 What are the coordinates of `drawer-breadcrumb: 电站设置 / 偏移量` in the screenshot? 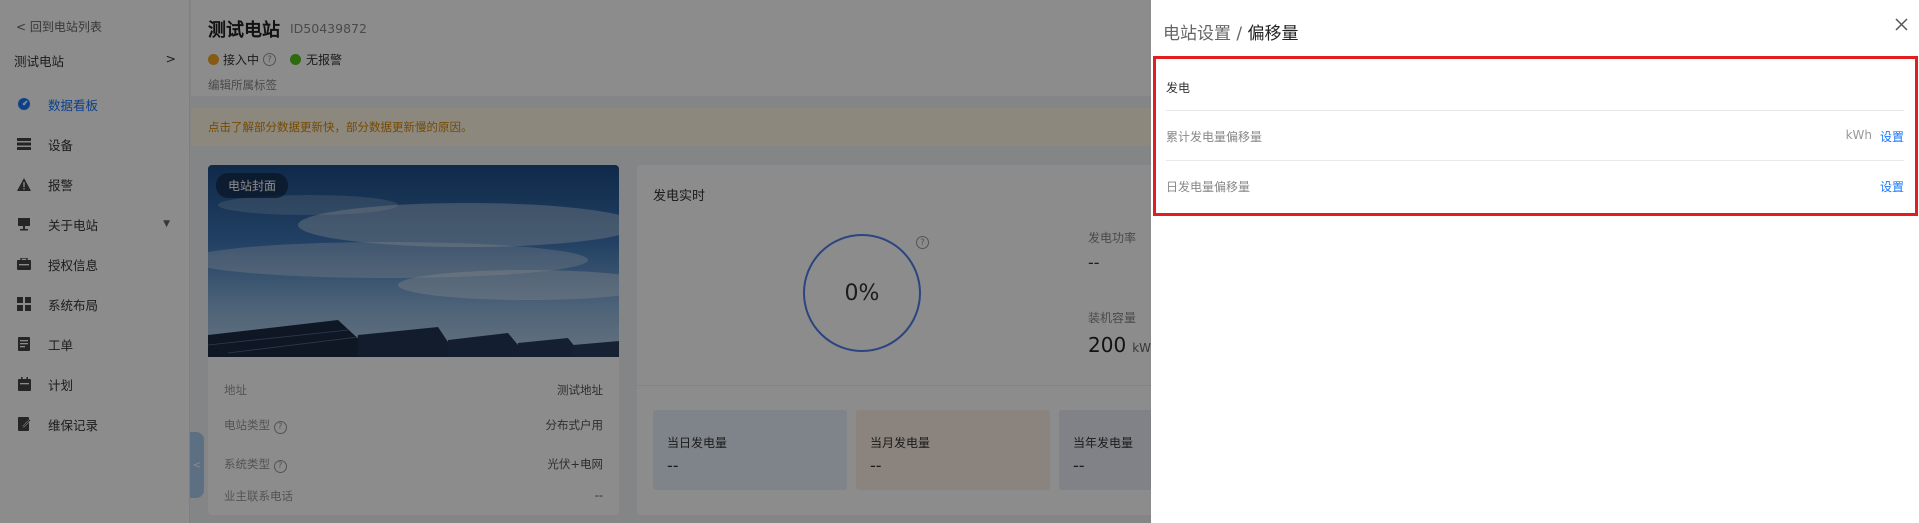 It's located at (1231, 31).